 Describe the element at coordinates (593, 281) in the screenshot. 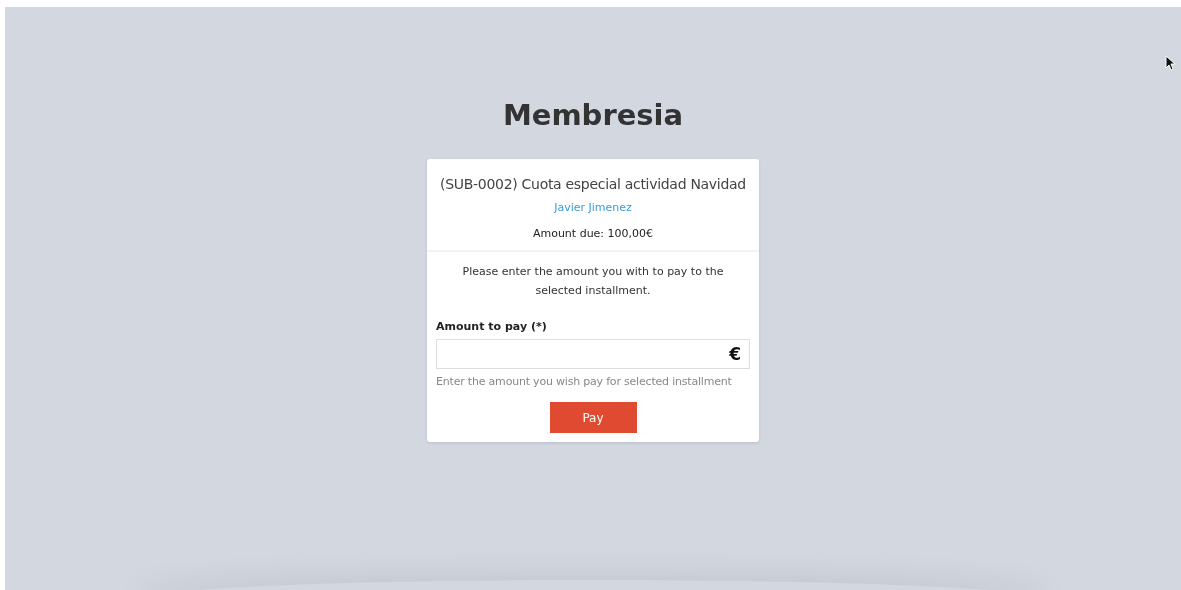

I see `instructions-text: Please enter the amount you with to pay to the selected installment.` at that location.